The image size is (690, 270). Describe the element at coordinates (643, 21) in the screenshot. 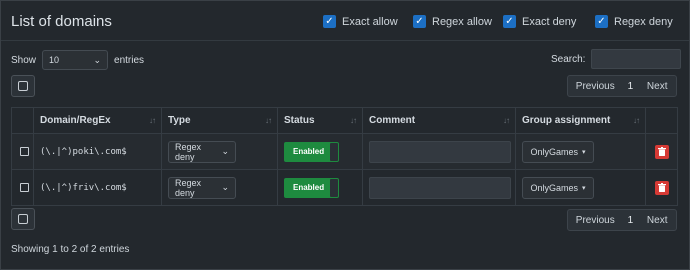

I see `filter-label: Regex deny` at that location.